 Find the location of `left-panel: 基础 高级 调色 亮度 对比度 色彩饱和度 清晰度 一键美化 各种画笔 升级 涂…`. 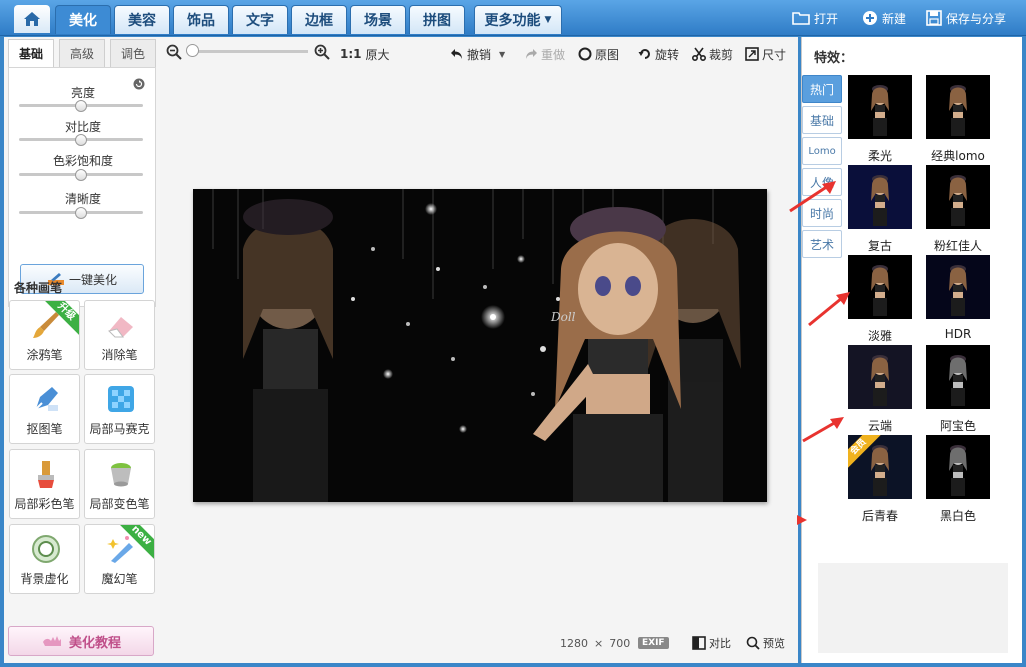

left-panel: 基础 高级 调色 亮度 对比度 色彩饱和度 清晰度 一键美化 各种画笔 升级 涂… is located at coordinates (82, 350).